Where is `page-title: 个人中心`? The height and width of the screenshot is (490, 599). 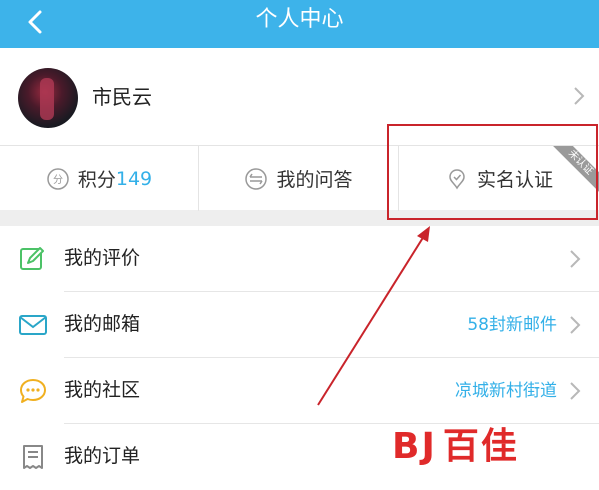 page-title: 个人中心 is located at coordinates (299, 19).